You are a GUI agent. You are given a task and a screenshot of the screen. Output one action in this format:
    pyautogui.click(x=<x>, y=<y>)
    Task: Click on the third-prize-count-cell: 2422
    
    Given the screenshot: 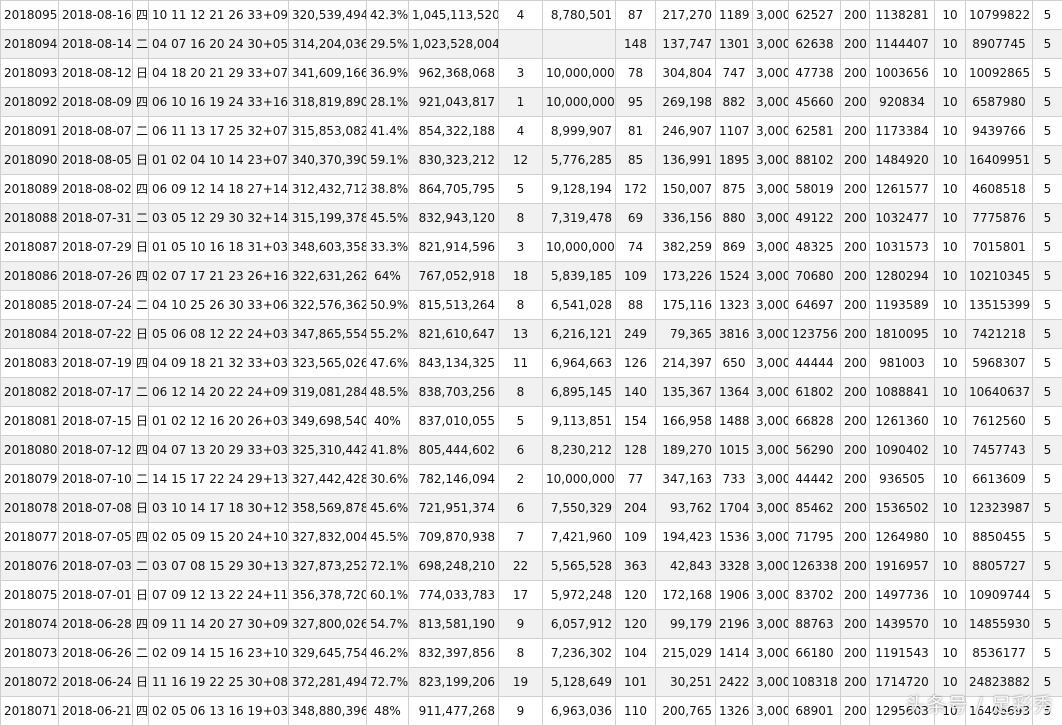 What is the action you would take?
    pyautogui.click(x=734, y=682)
    